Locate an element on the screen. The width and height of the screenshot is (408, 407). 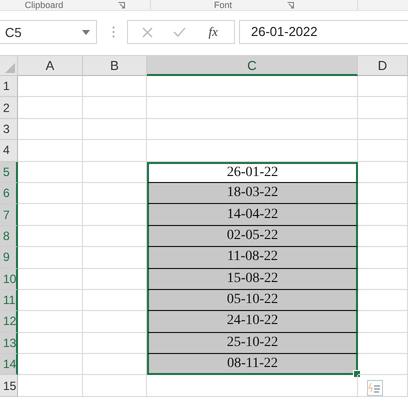
row-header: 6 is located at coordinates (9, 193).